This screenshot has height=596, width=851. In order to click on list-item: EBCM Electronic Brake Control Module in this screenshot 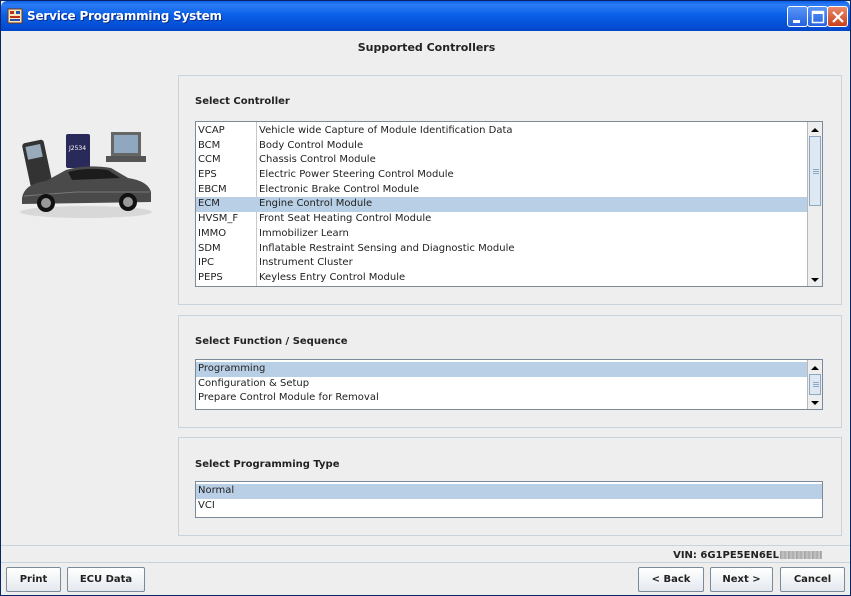, I will do `click(501, 190)`.